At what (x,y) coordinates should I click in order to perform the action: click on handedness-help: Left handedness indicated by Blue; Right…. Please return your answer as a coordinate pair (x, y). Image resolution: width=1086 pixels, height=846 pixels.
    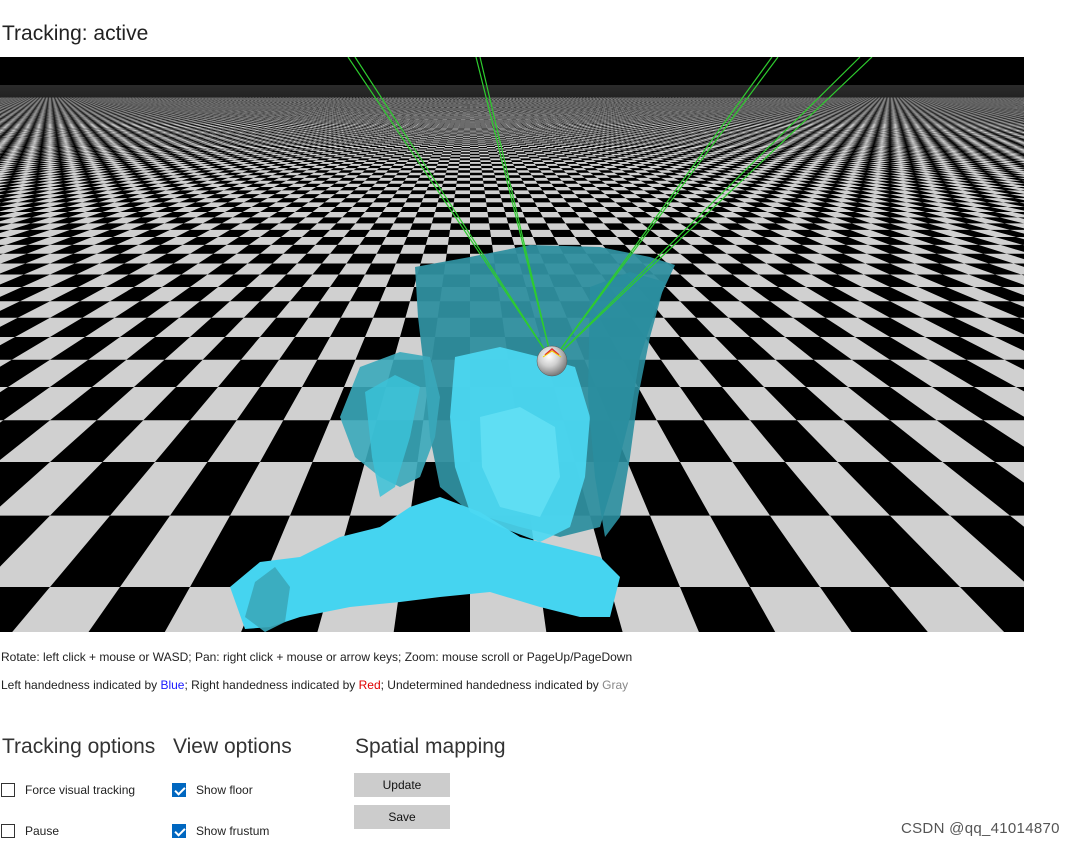
    Looking at the image, I should click on (314, 685).